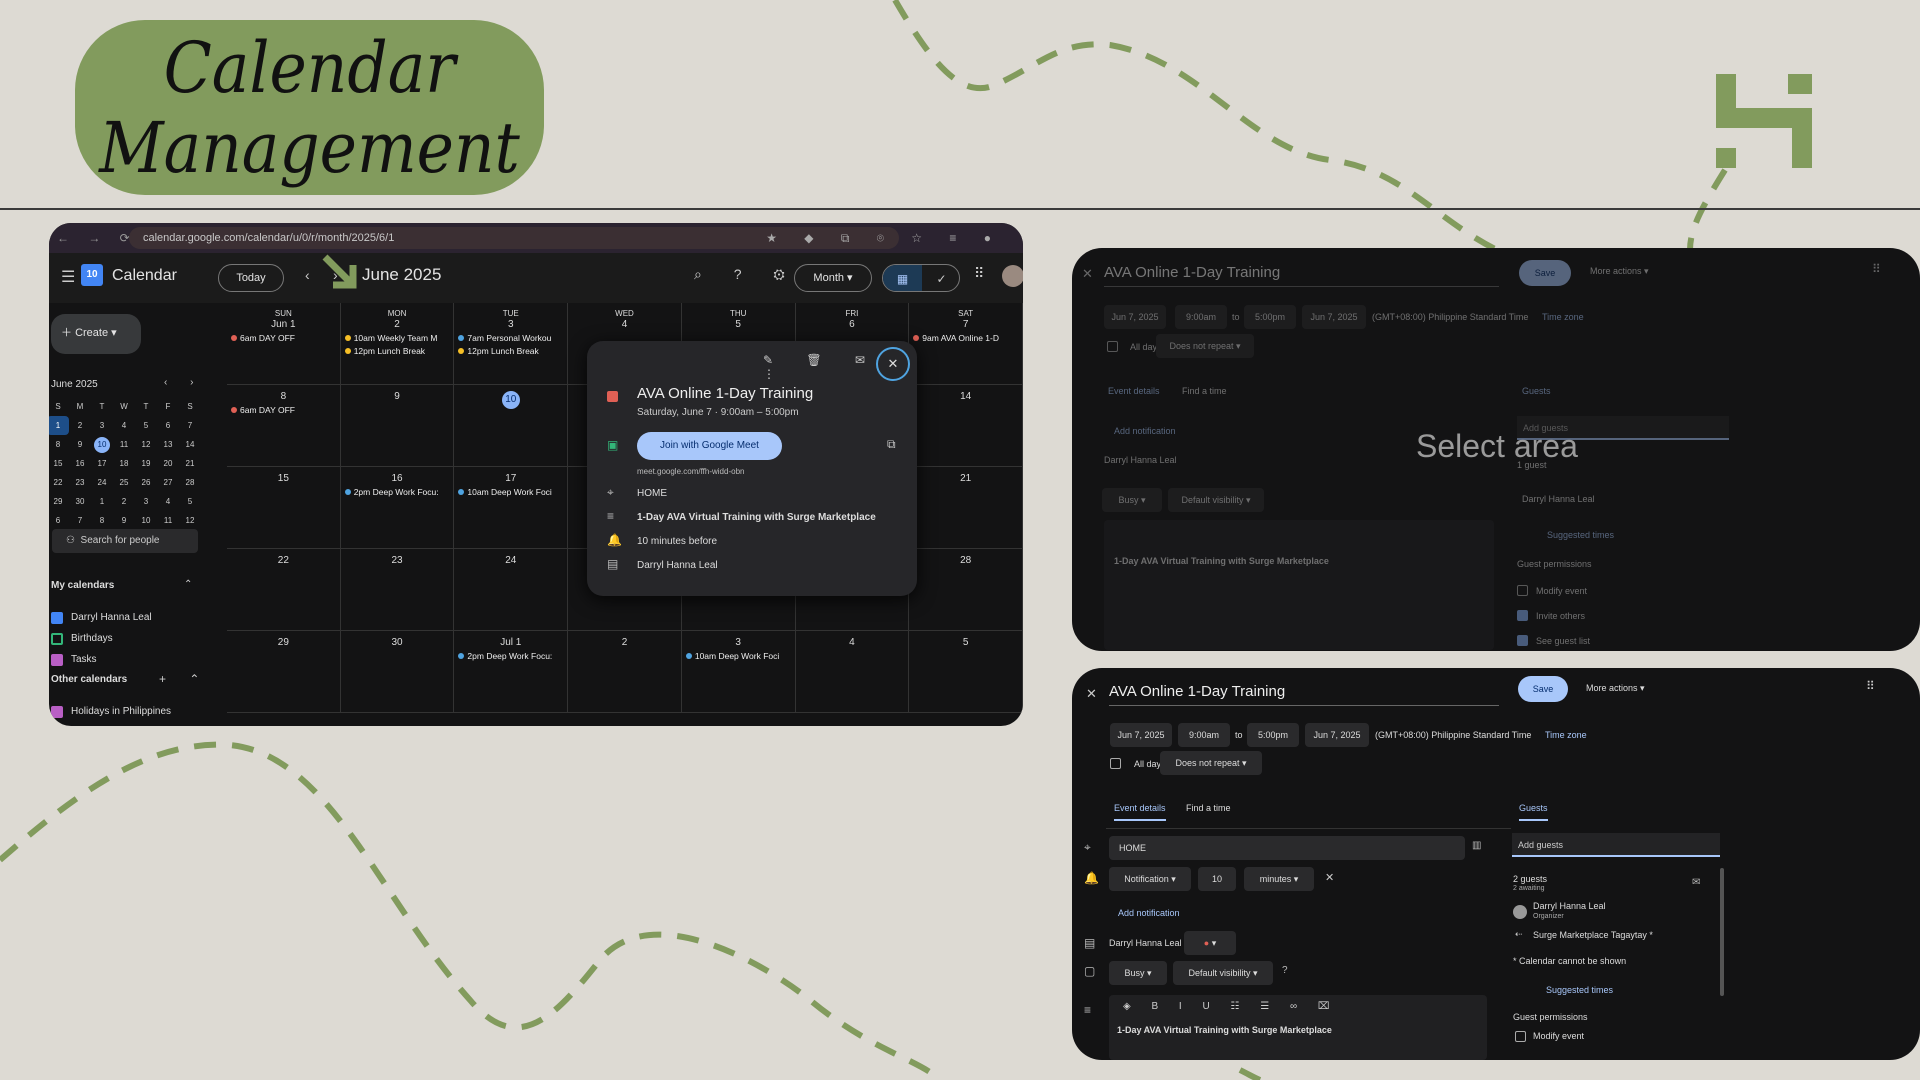 This screenshot has width=1920, height=1080. Describe the element at coordinates (397, 478) in the screenshot. I see `day-number: 16` at that location.